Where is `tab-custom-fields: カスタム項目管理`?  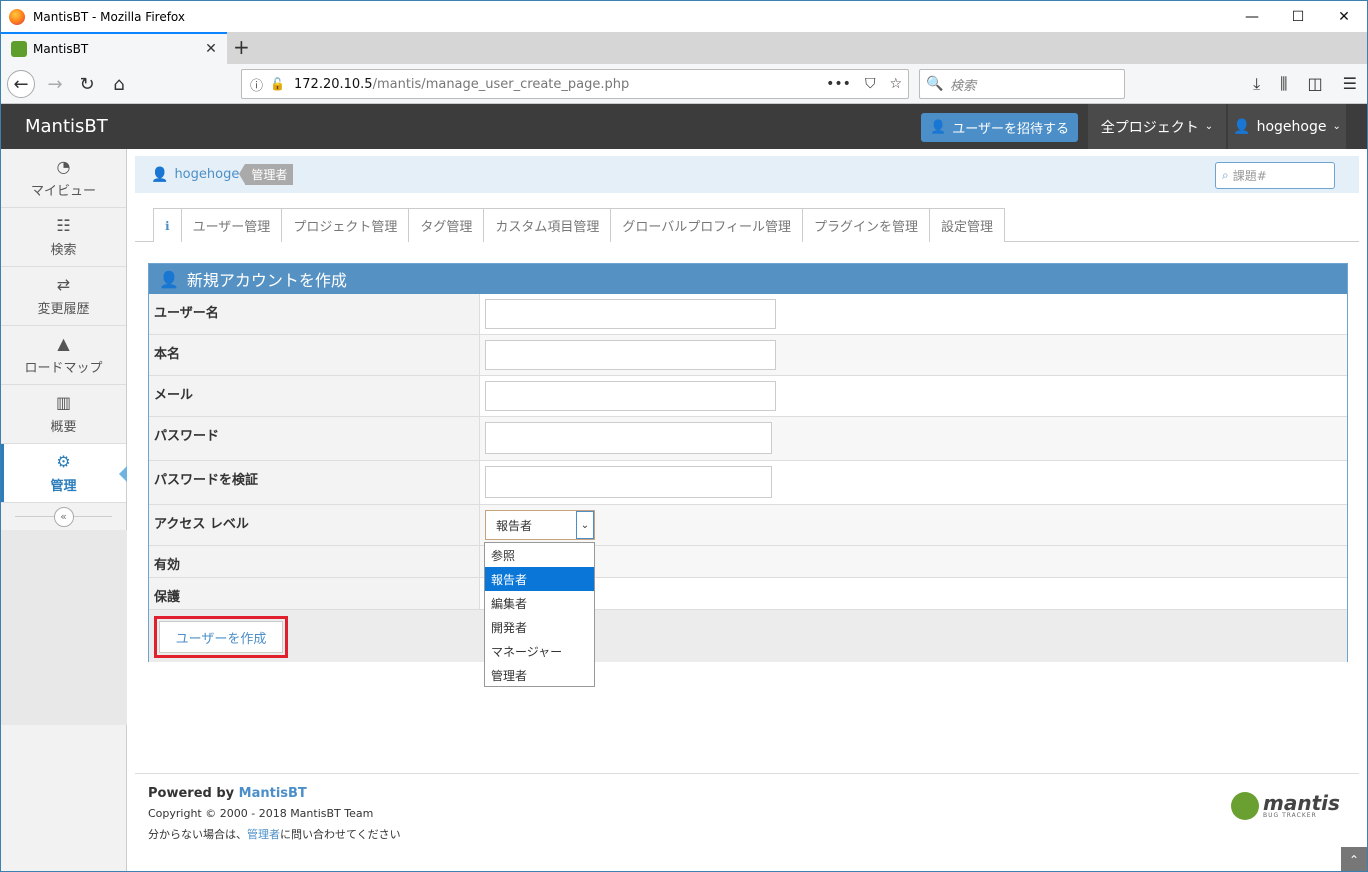
tab-custom-fields: カスタム項目管理 is located at coordinates (547, 225).